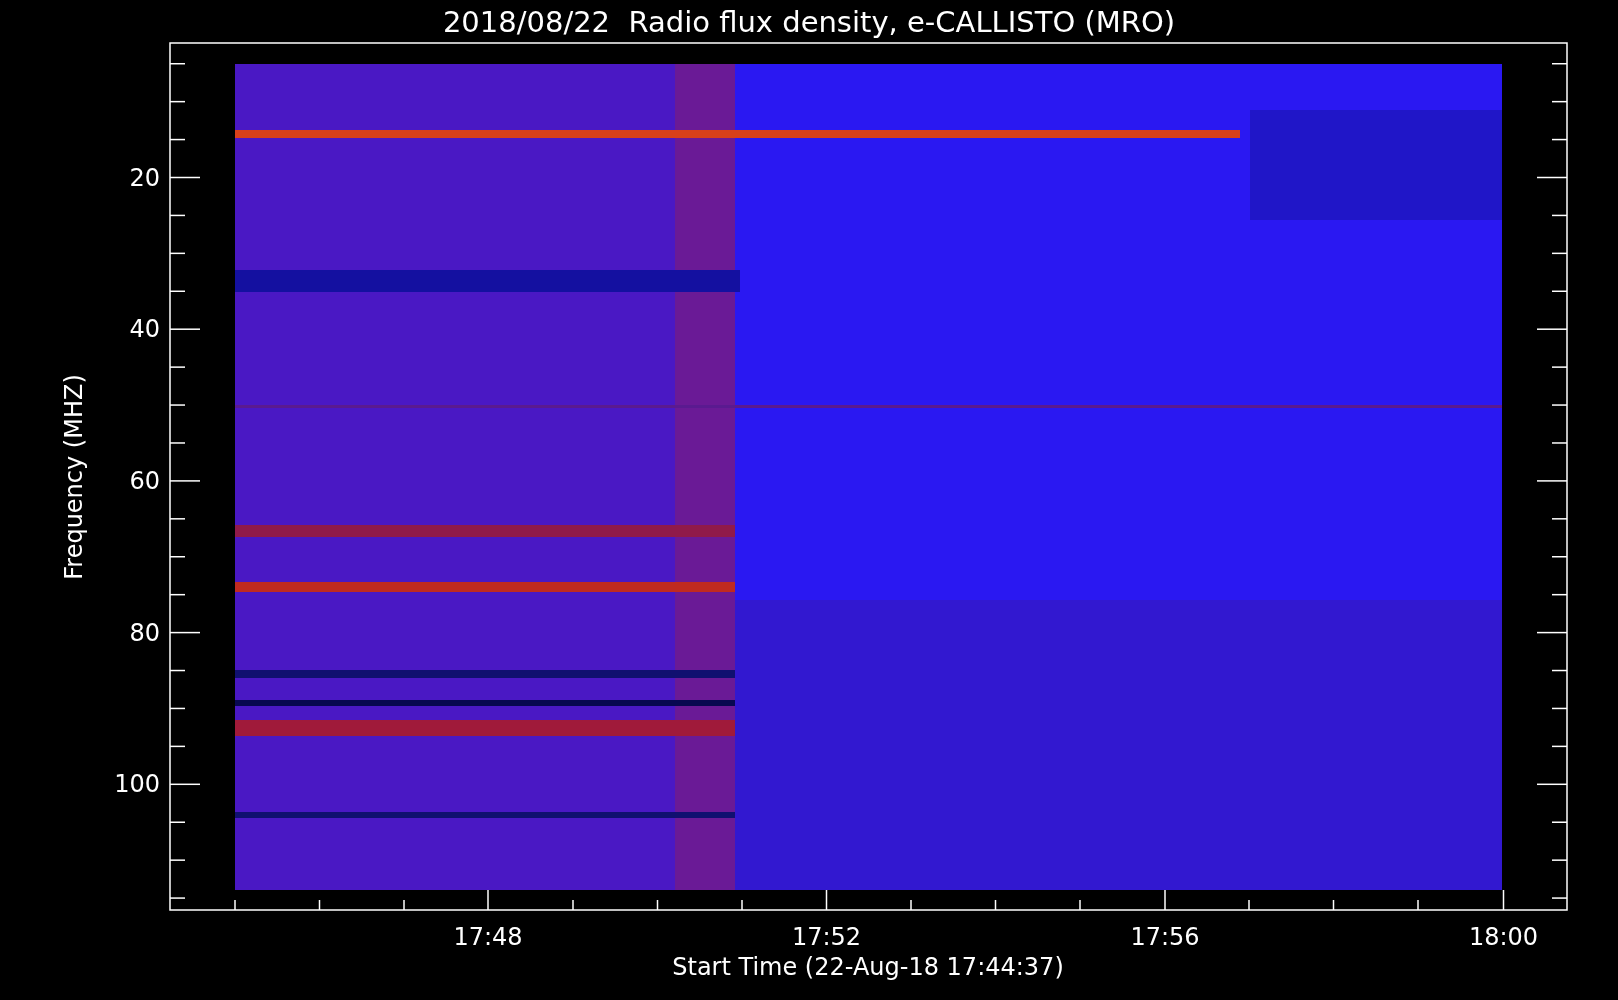 This screenshot has height=1000, width=1618. What do you see at coordinates (74, 477) in the screenshot?
I see `y-axis-label: Frequency (MHZ)` at bounding box center [74, 477].